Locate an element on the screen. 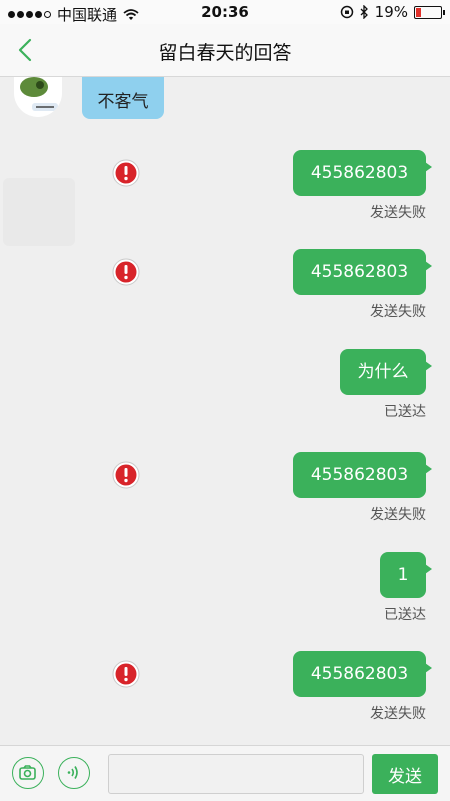 The height and width of the screenshot is (801, 450). bluetooth-icon is located at coordinates (364, 12).